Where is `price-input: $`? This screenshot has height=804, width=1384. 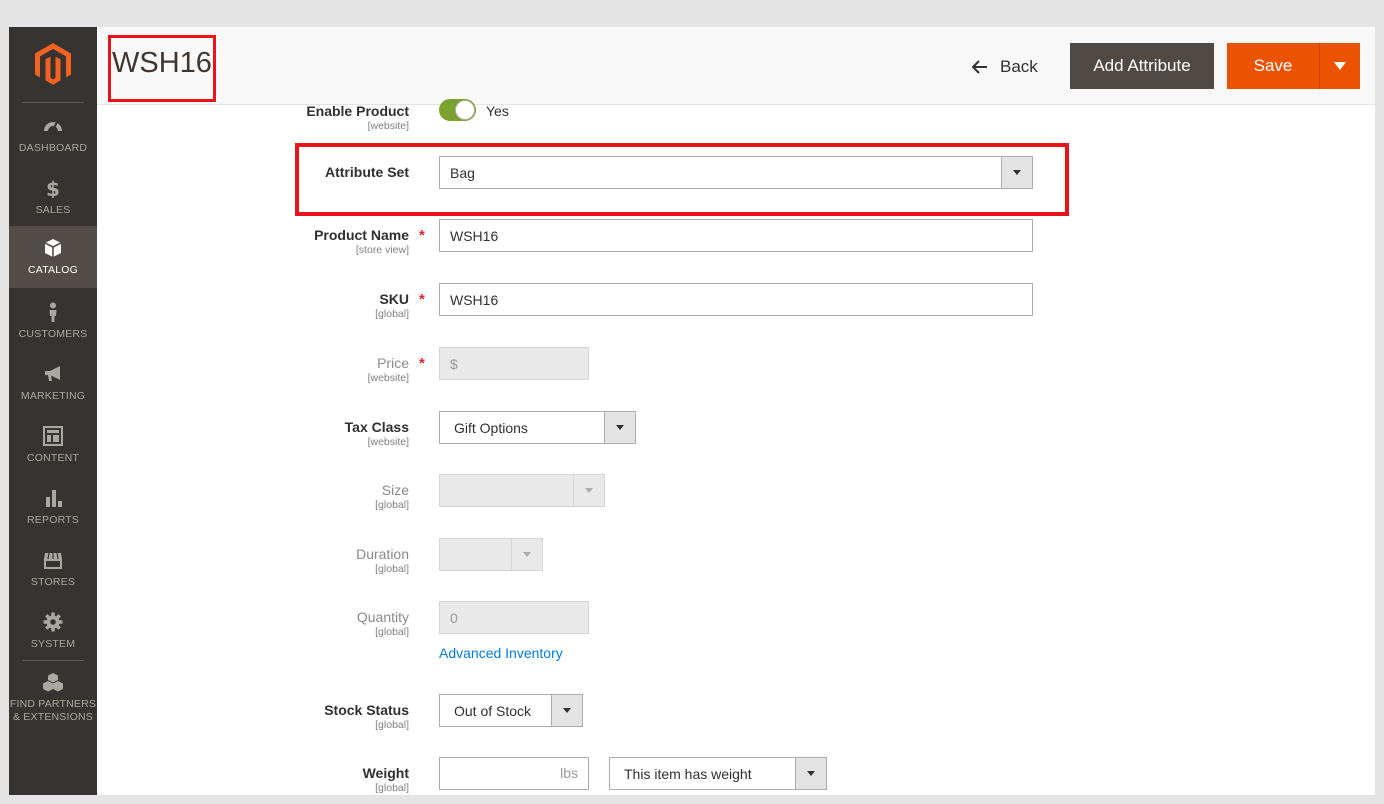 price-input: $ is located at coordinates (514, 363).